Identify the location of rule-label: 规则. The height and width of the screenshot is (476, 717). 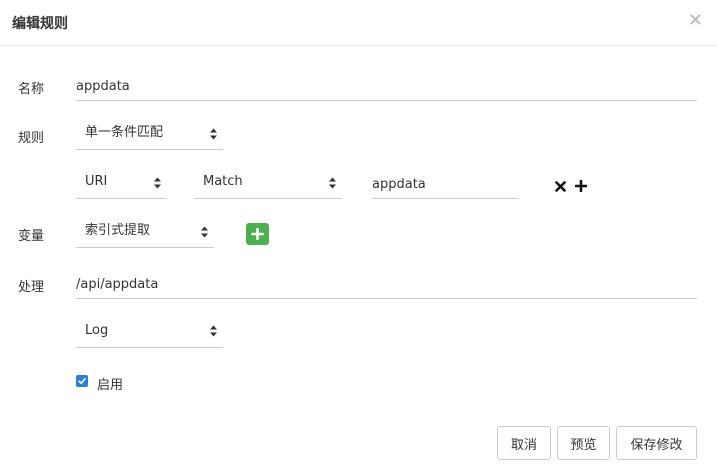
(31, 138).